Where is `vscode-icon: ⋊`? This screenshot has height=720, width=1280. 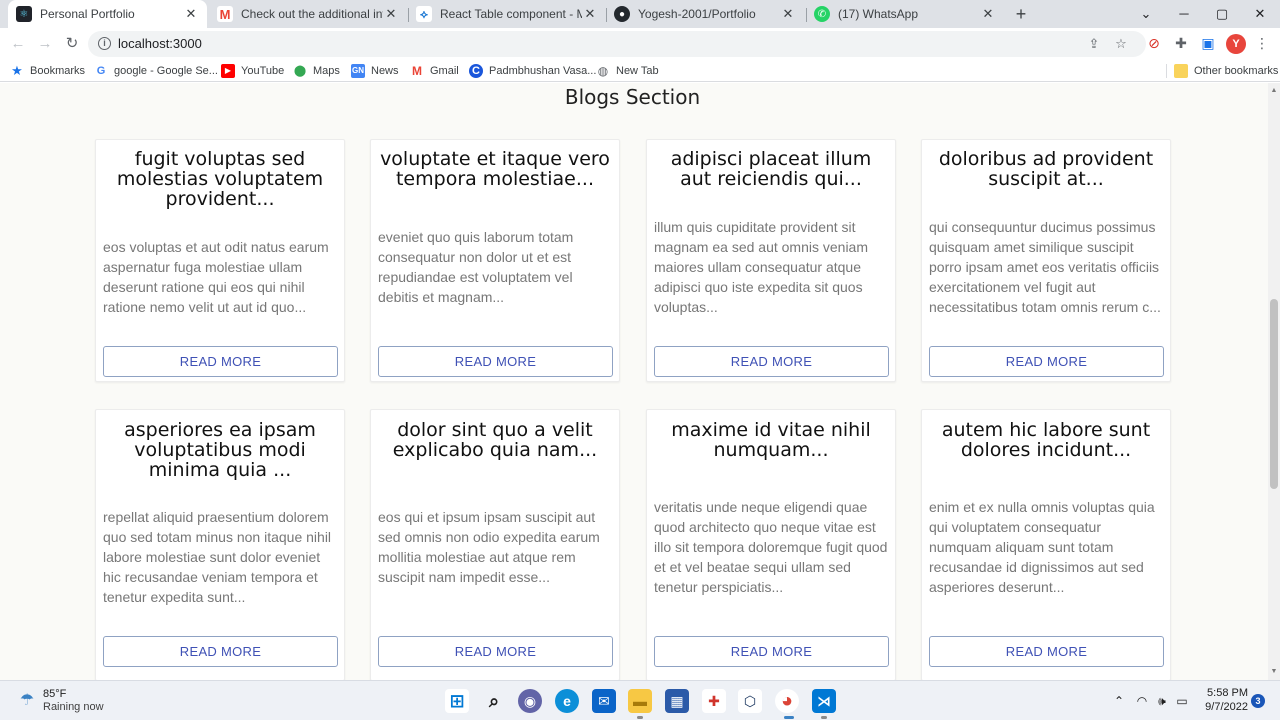 vscode-icon: ⋊ is located at coordinates (824, 701).